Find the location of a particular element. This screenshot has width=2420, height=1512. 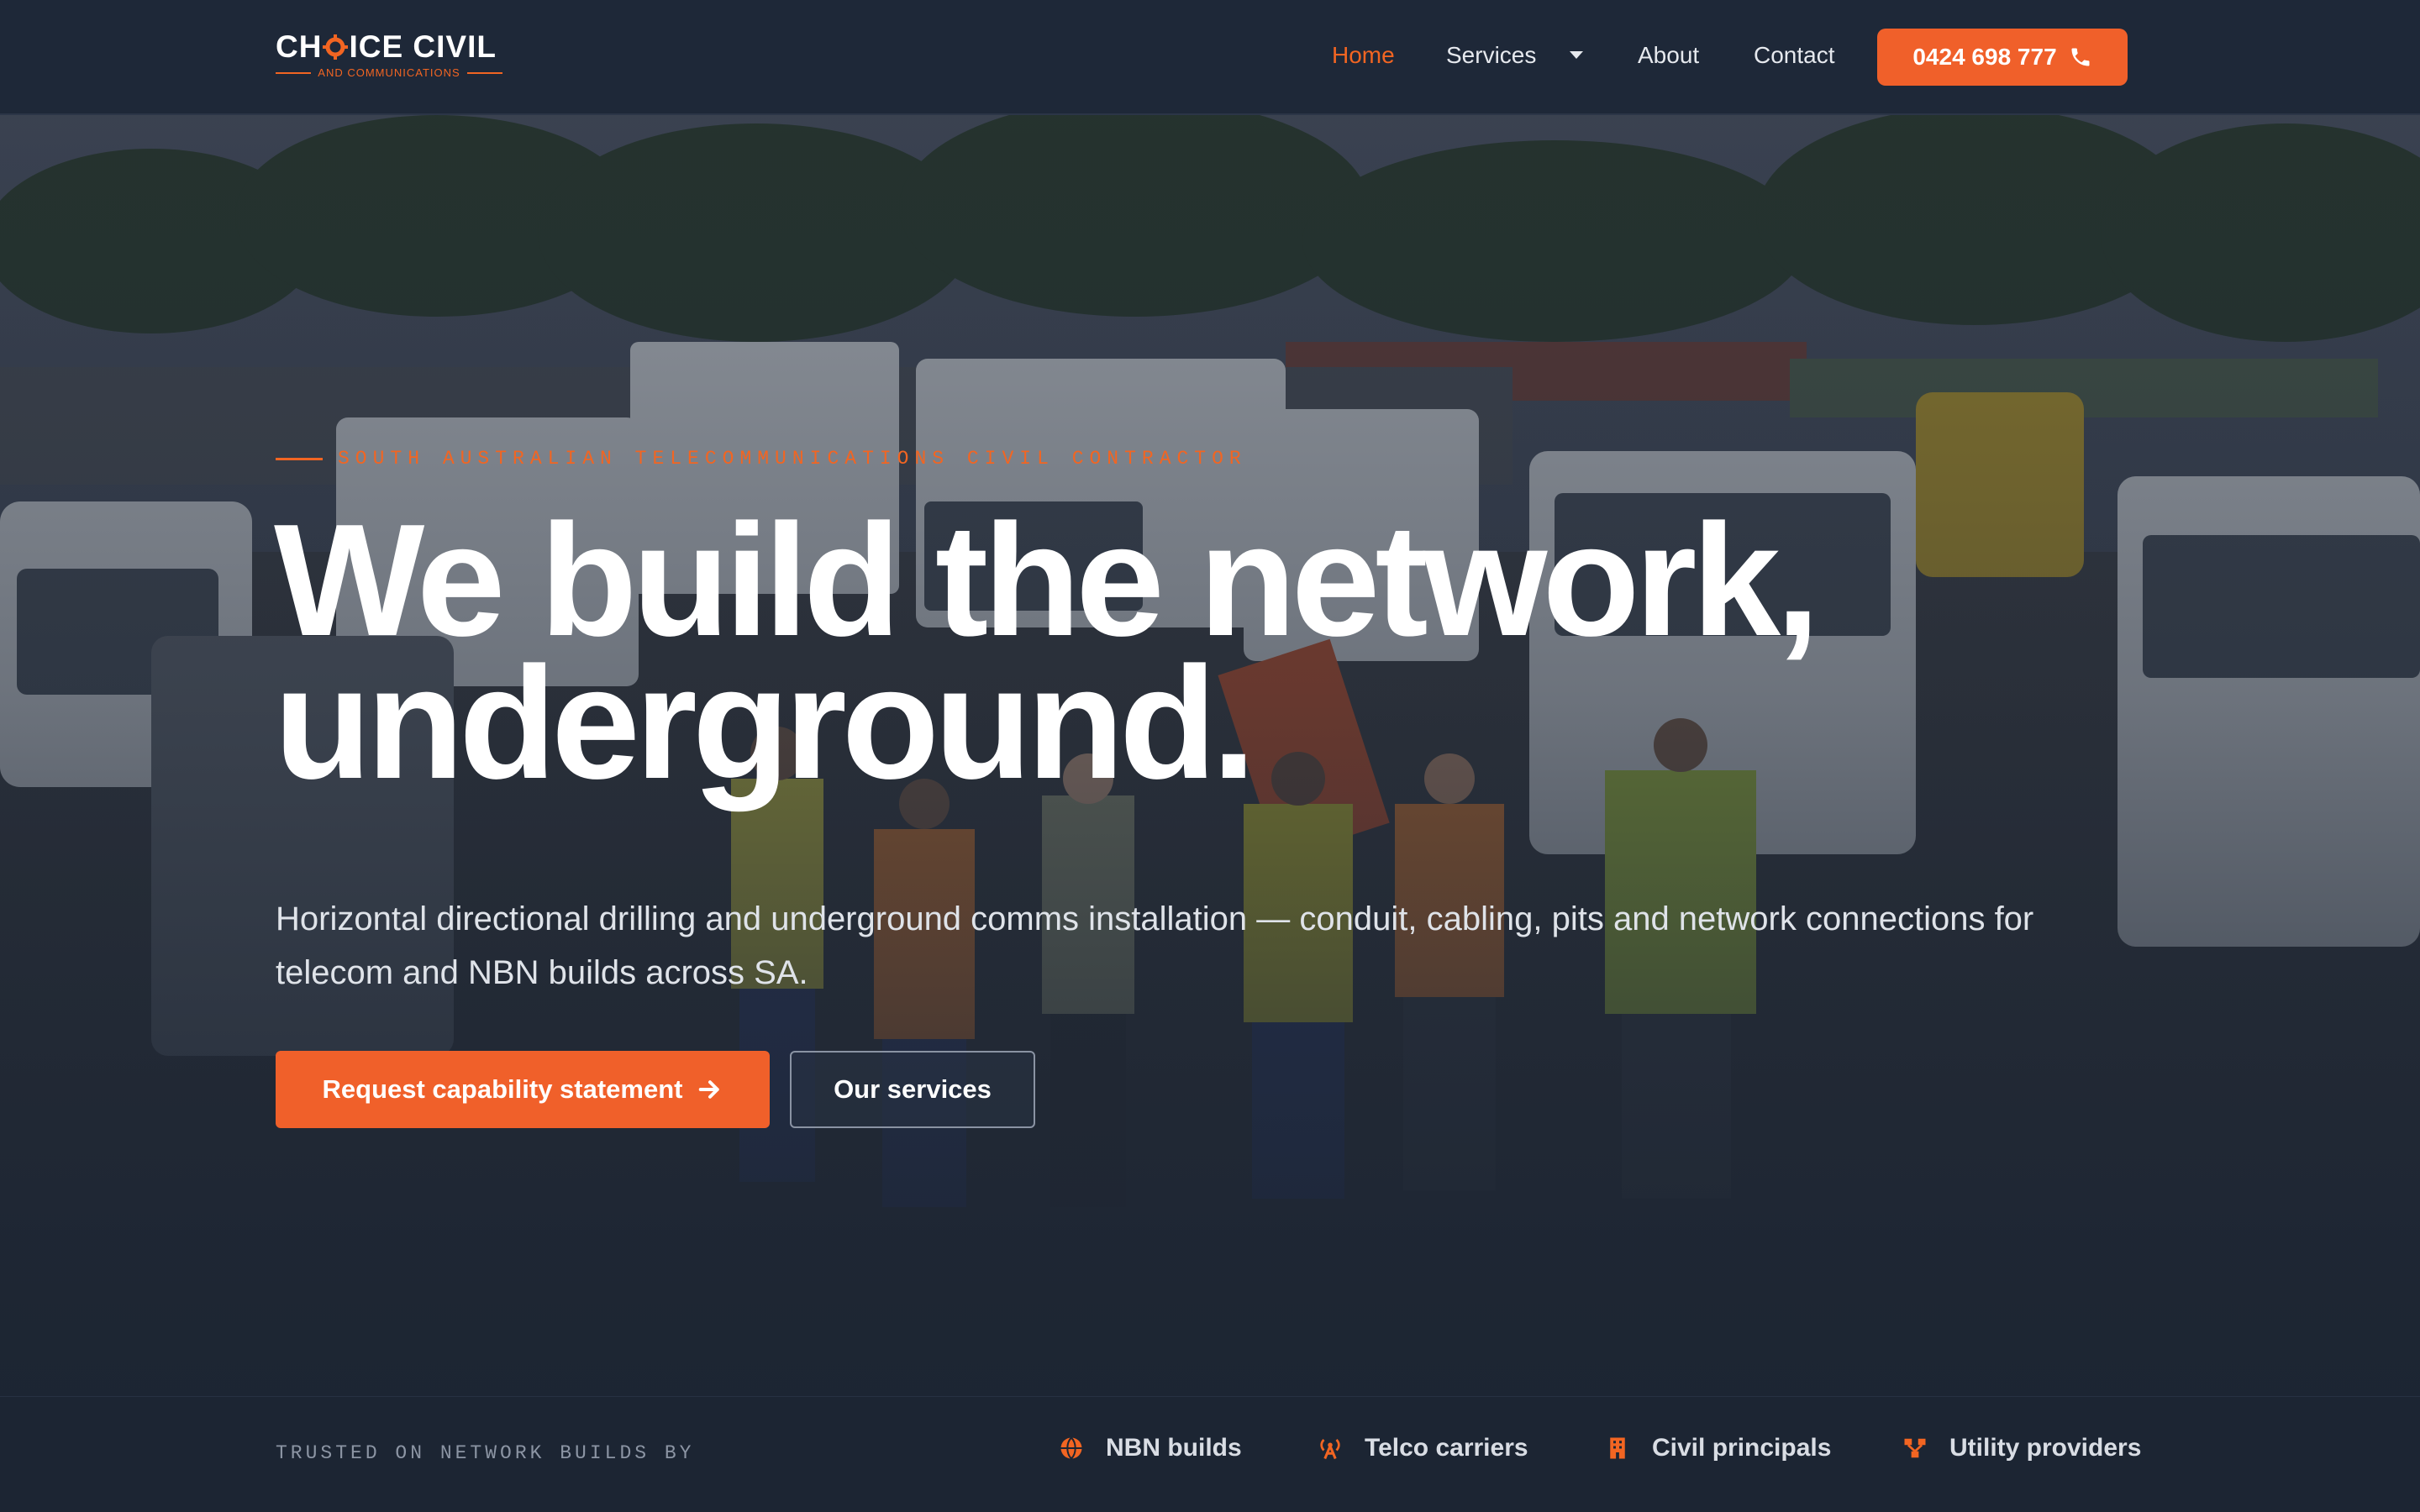

brand-logo: CH ICE CIVIL AND COMMUNICATIONS is located at coordinates (389, 56).